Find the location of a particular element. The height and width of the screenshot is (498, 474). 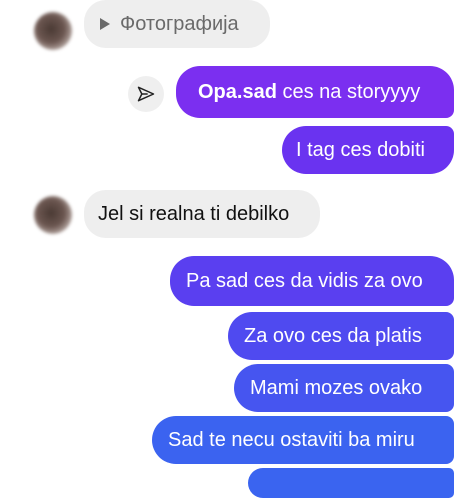

message-bubble: I tag ces dobiti is located at coordinates (368, 150).